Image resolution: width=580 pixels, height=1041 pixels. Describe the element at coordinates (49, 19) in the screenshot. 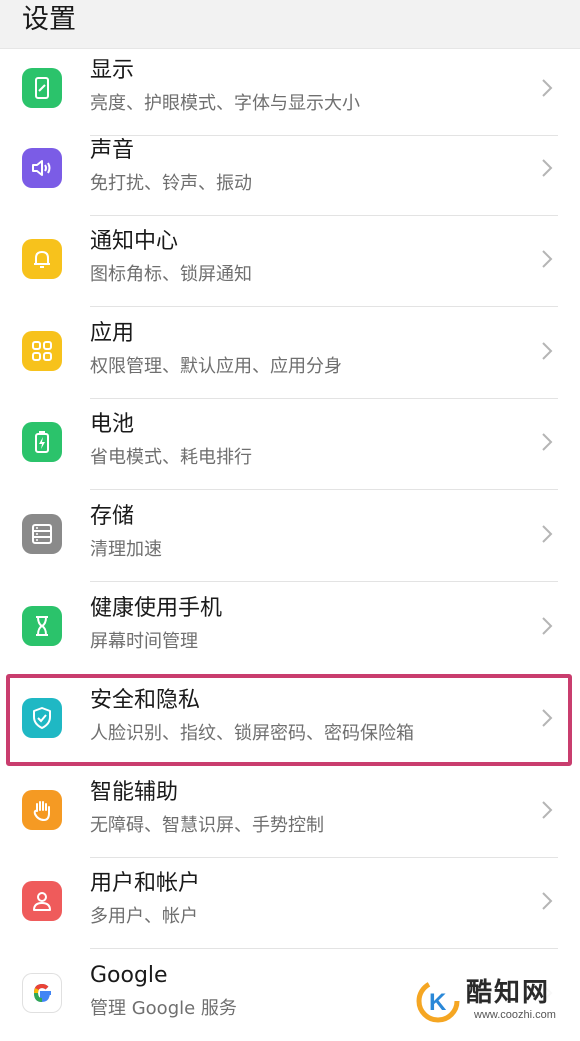

I see `page-title: 设置` at that location.